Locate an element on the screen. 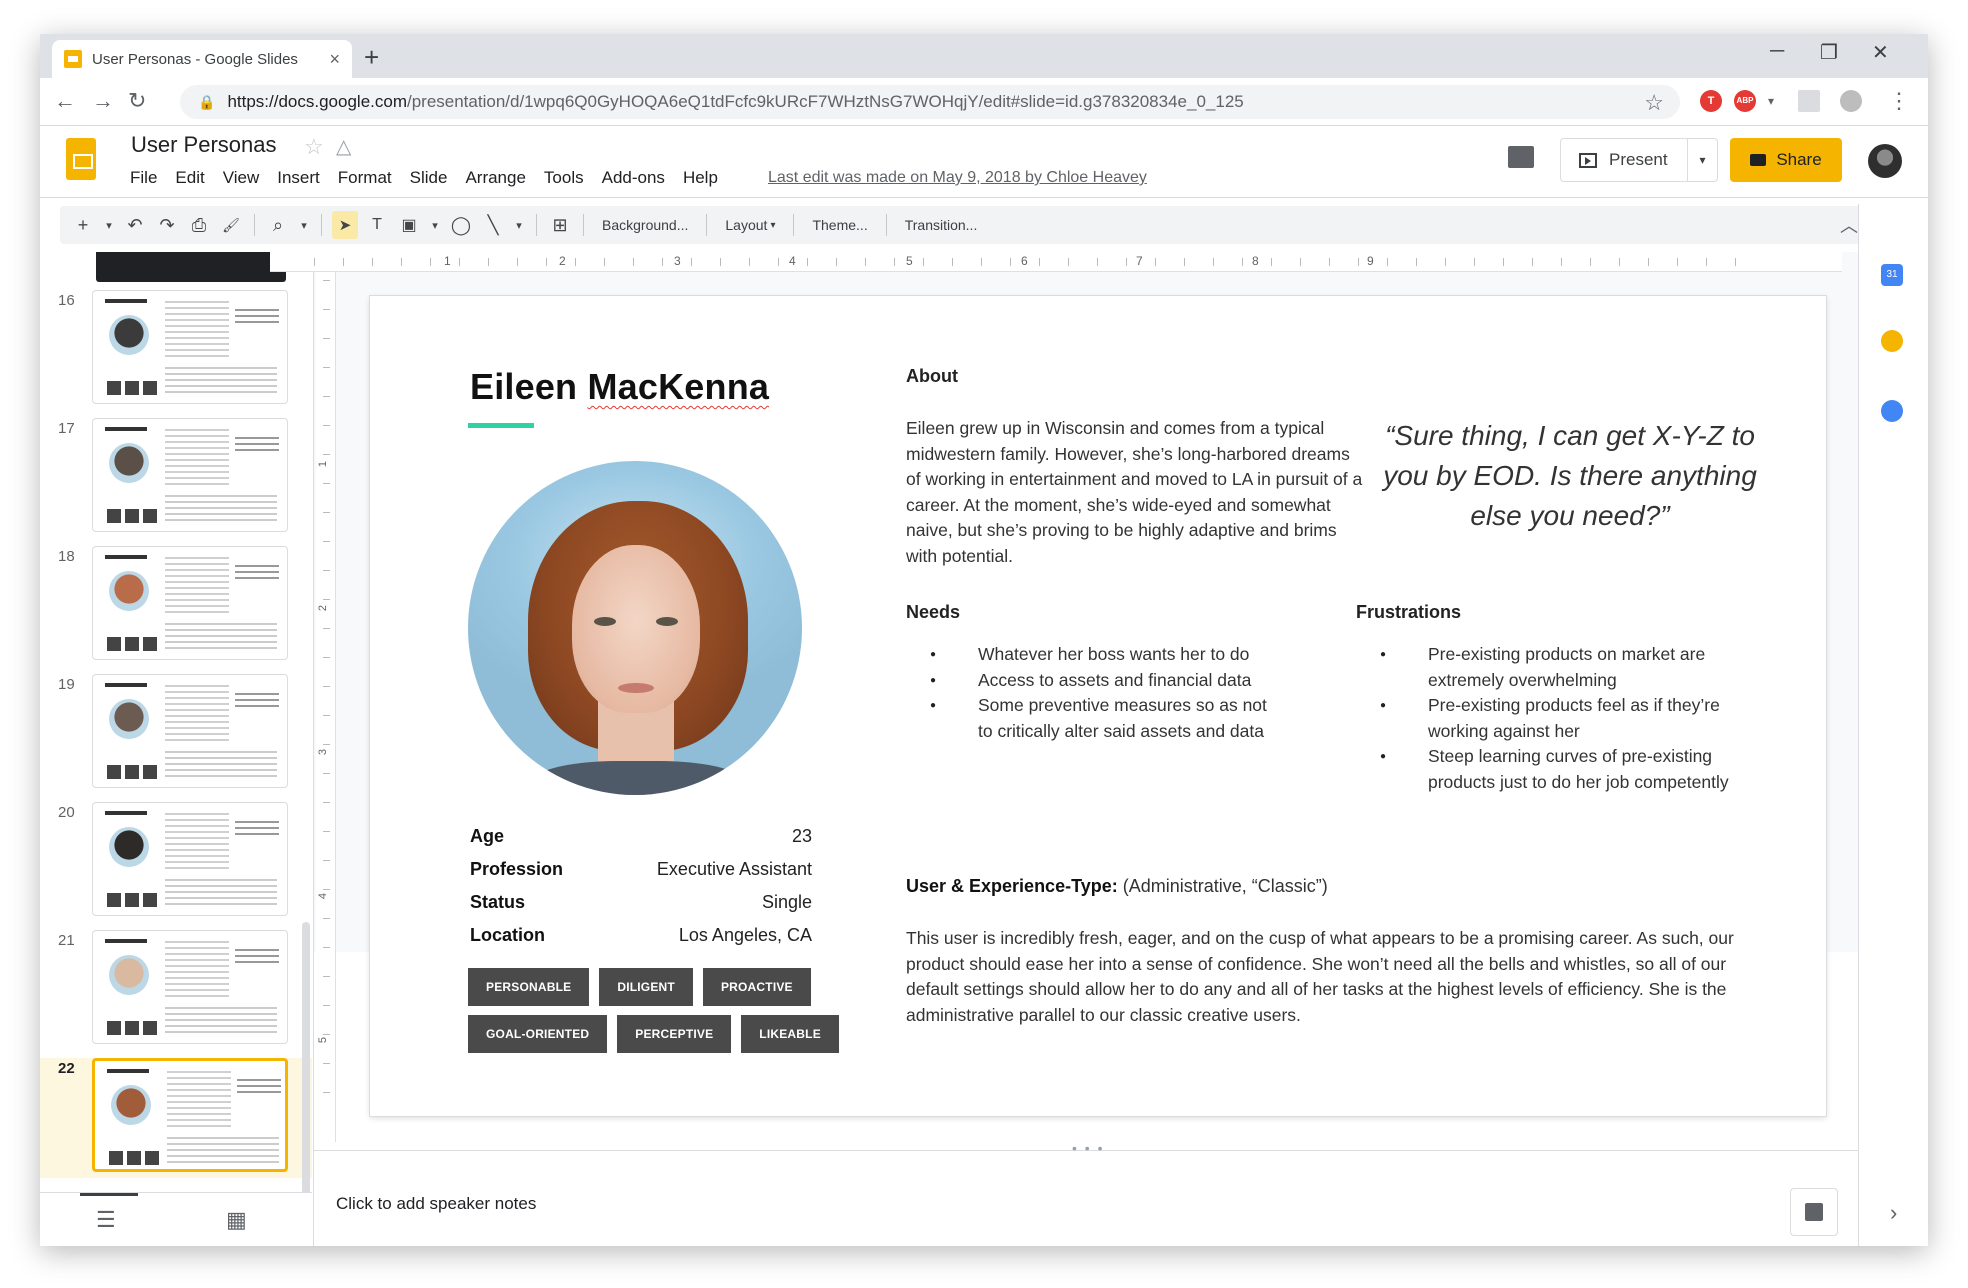 Image resolution: width=1968 pixels, height=1288 pixels. menu-format: Format is located at coordinates (365, 178).